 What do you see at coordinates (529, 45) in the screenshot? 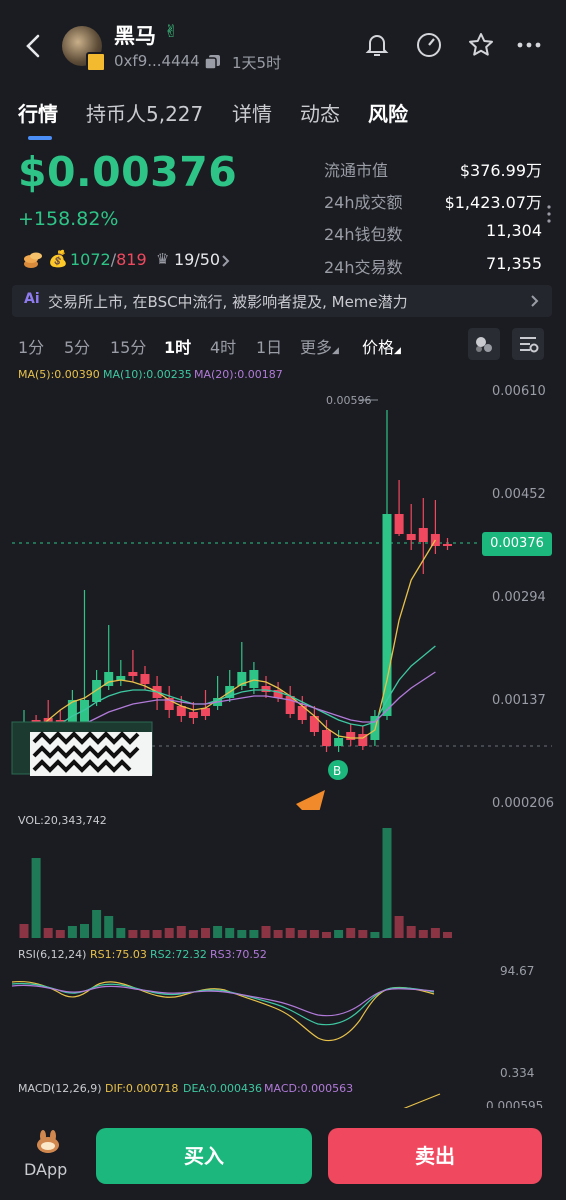
I see `more-icon` at bounding box center [529, 45].